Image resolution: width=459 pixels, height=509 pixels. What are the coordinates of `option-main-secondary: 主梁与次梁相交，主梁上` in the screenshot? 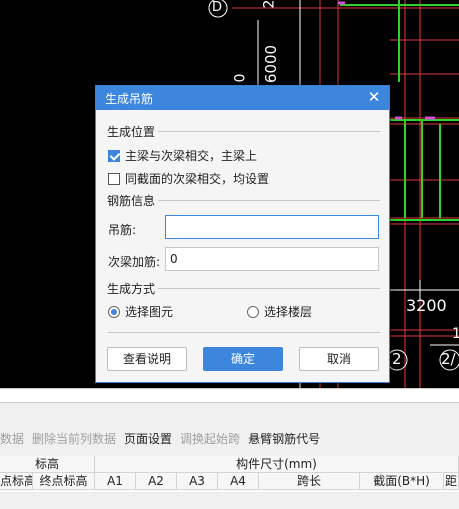 It's located at (182, 155).